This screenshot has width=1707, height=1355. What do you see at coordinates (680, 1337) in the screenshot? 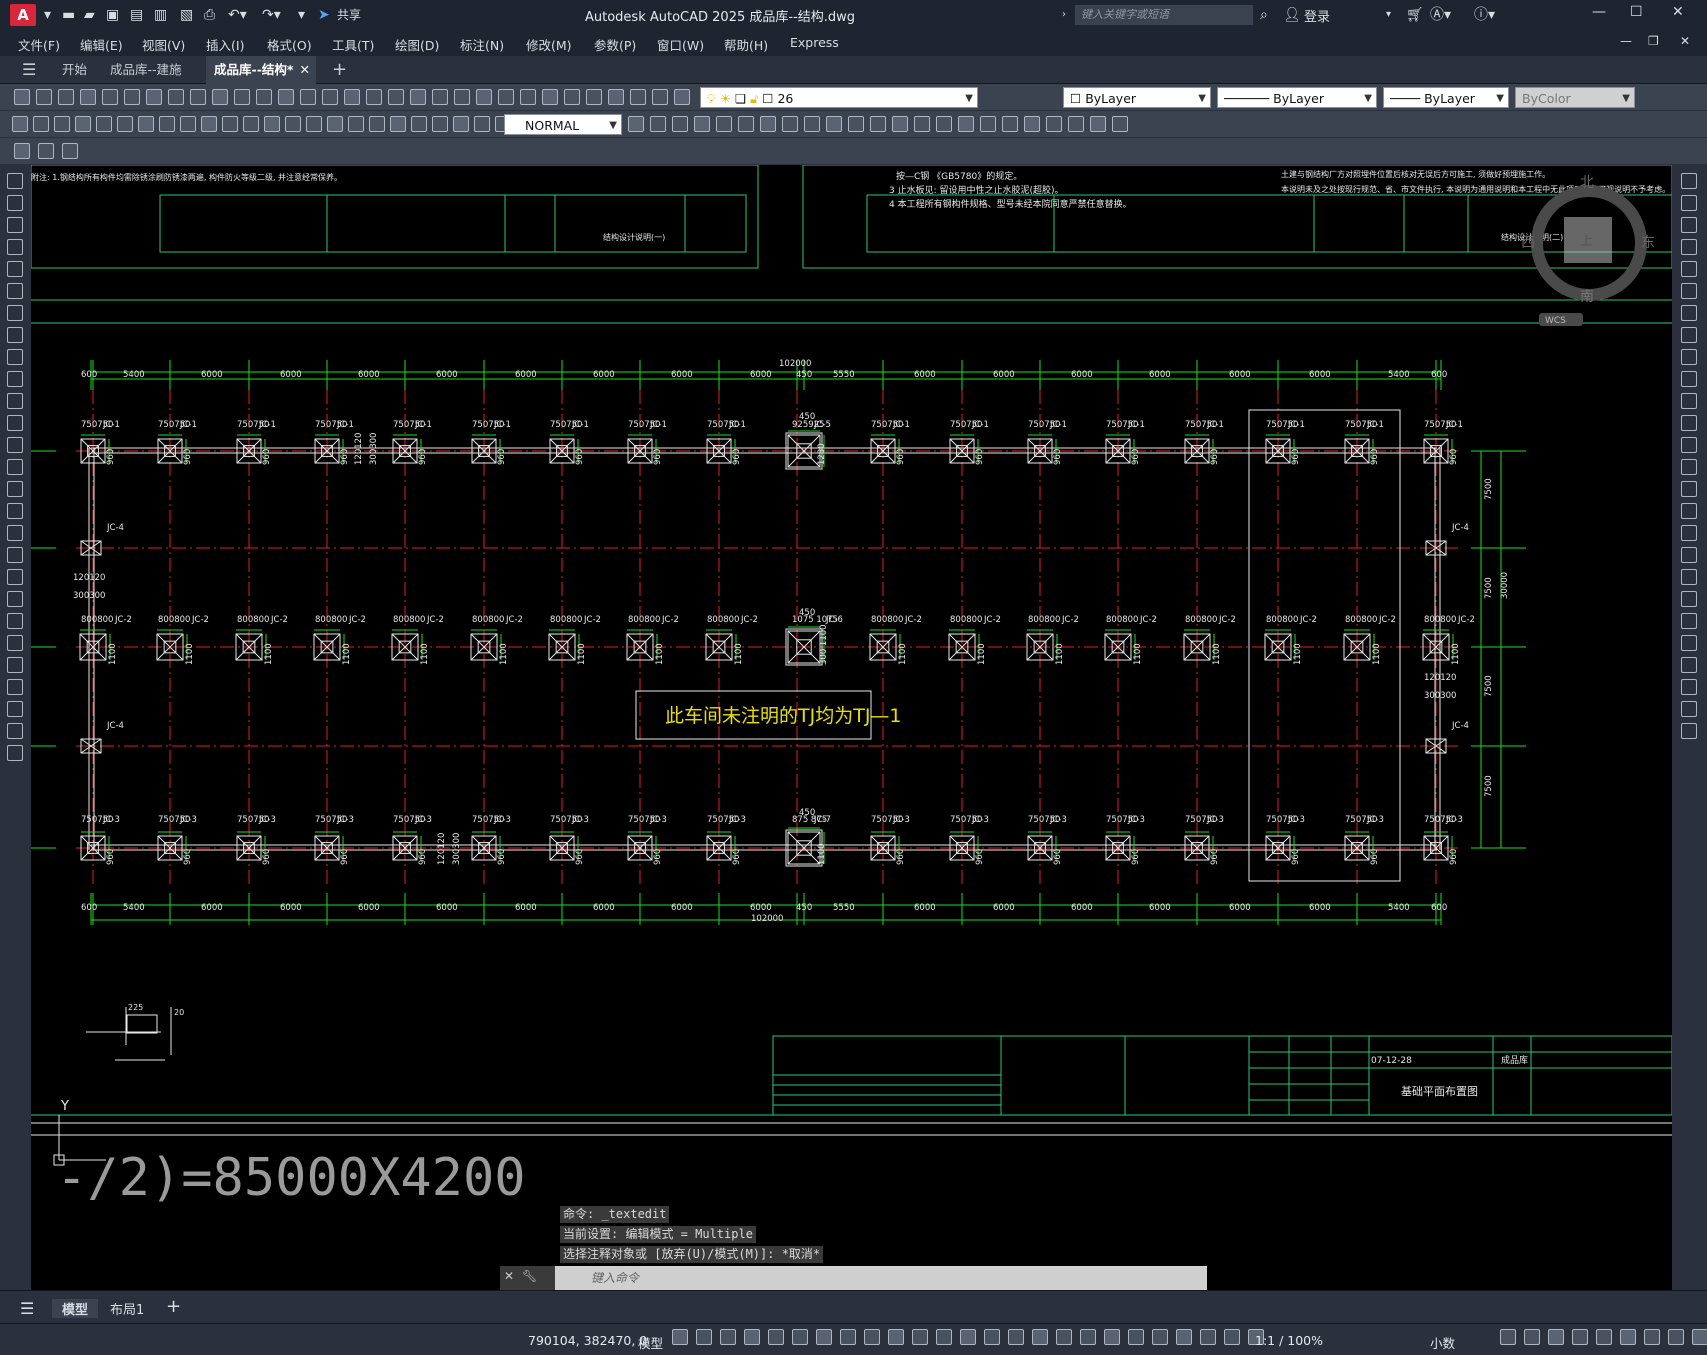
I see `status-tool-0-icon` at bounding box center [680, 1337].